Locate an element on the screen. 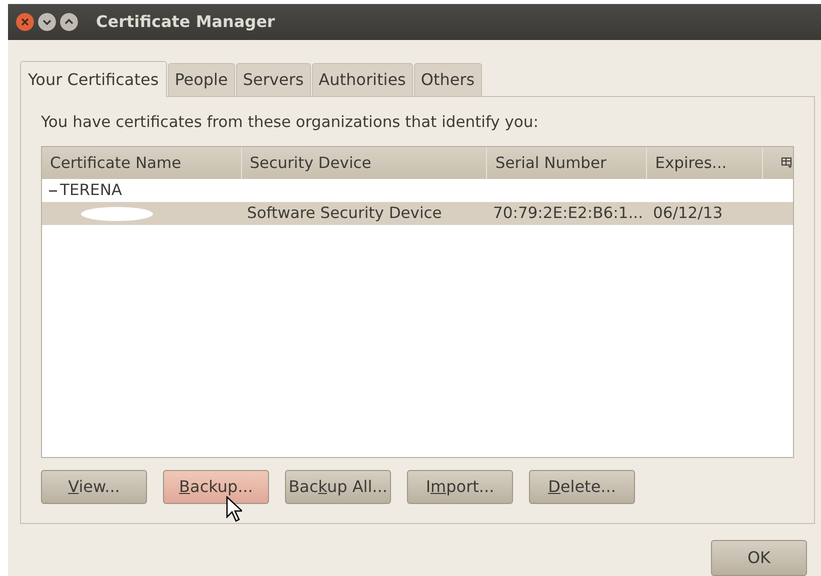 This screenshot has height=576, width=821. column-header: Certificate Name is located at coordinates (142, 163).